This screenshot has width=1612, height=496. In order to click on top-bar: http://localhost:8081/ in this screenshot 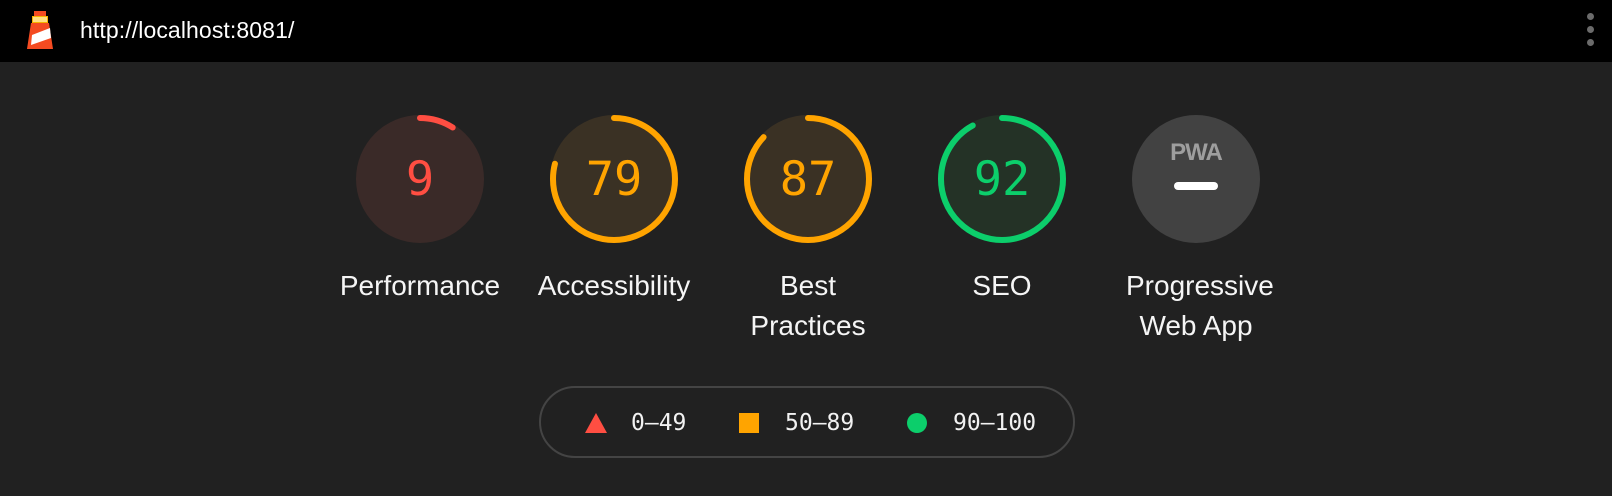, I will do `click(806, 31)`.